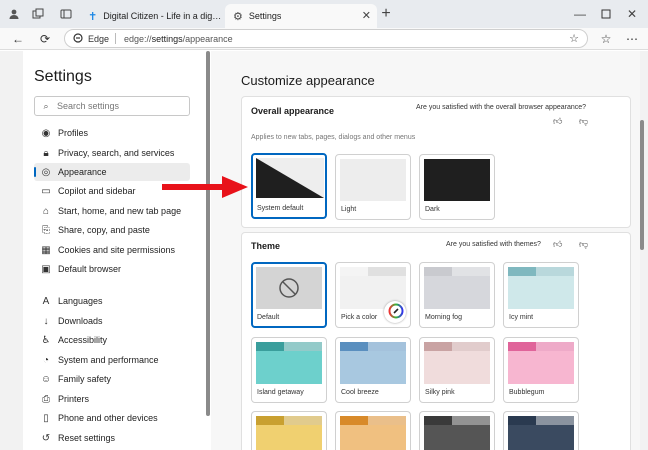 The image size is (648, 450). What do you see at coordinates (289, 370) in the screenshot?
I see `theme-island-getaway: Island getaway` at bounding box center [289, 370].